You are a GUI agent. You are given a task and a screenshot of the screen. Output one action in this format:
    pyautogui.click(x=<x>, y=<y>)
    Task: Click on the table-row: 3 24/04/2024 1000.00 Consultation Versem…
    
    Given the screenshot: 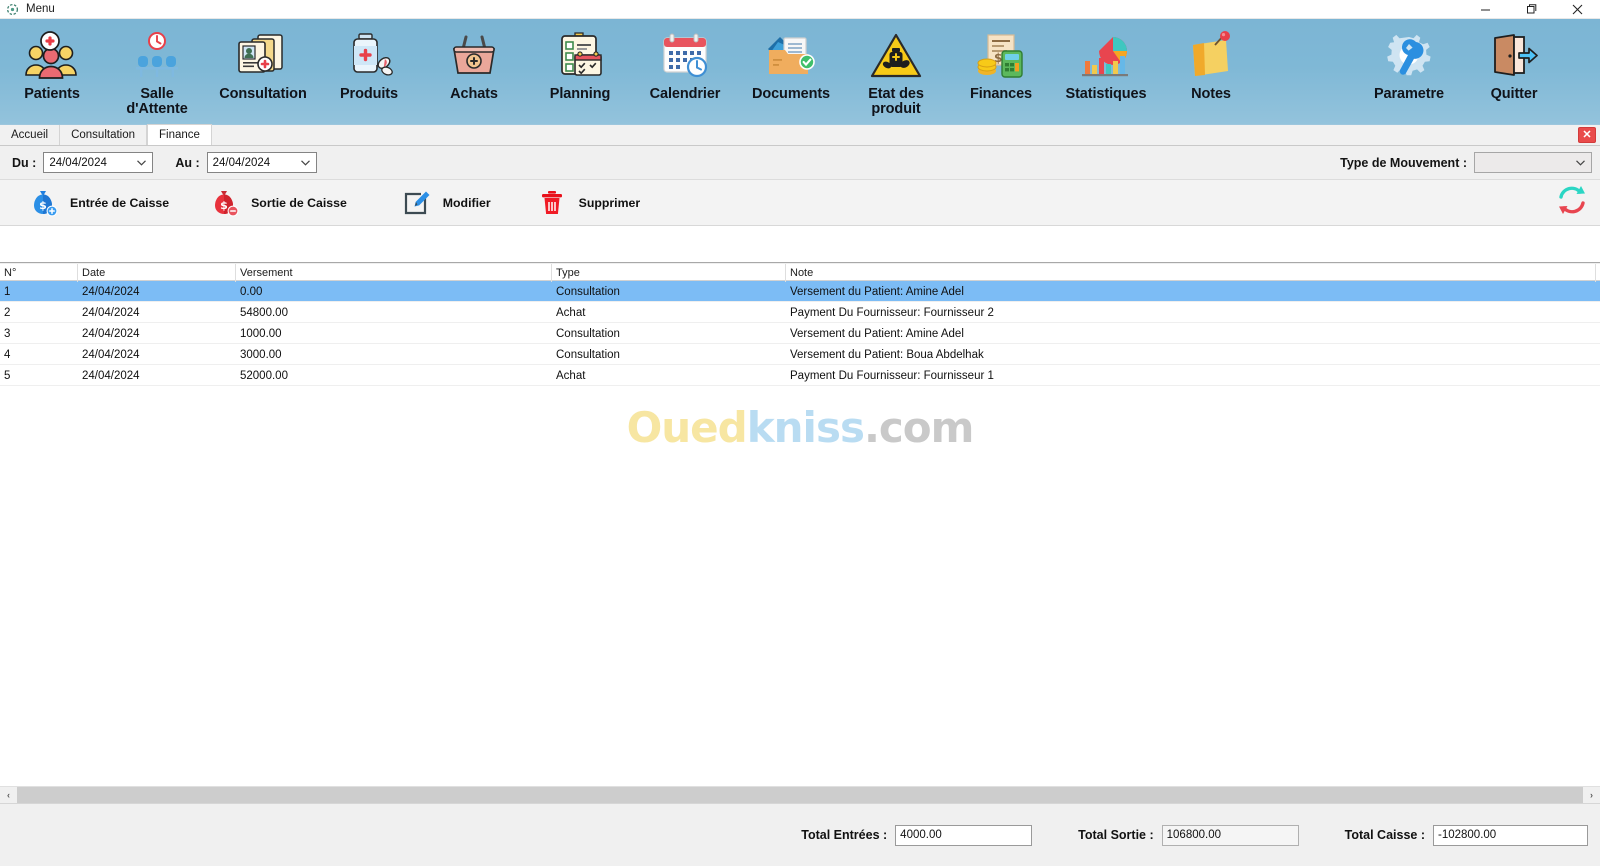 What is the action you would take?
    pyautogui.click(x=800, y=333)
    